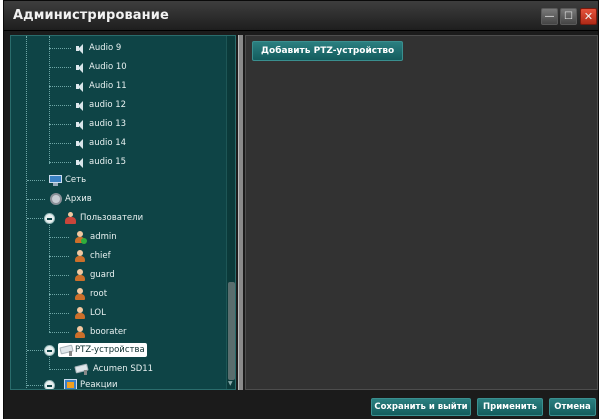 Image resolution: width=601 pixels, height=419 pixels. I want to click on reactions-icon, so click(70, 384).